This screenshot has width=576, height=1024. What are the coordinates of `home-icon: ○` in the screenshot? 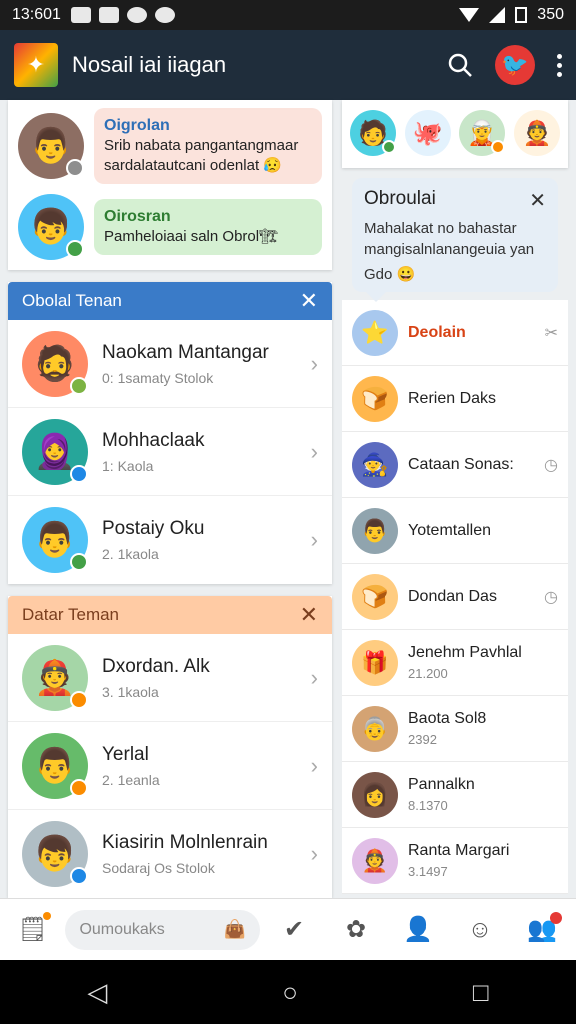 It's located at (290, 992).